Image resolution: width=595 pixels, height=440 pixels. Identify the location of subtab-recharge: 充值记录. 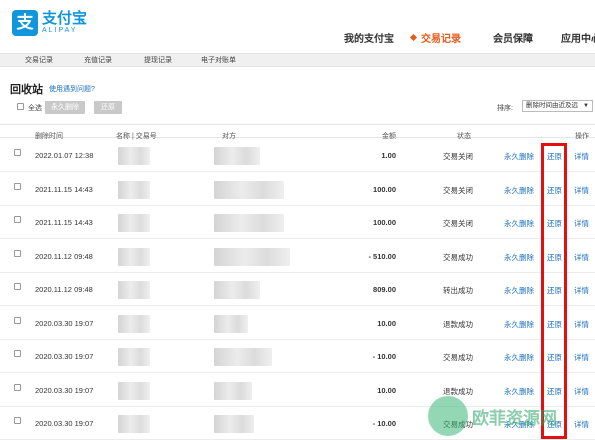
(98, 60).